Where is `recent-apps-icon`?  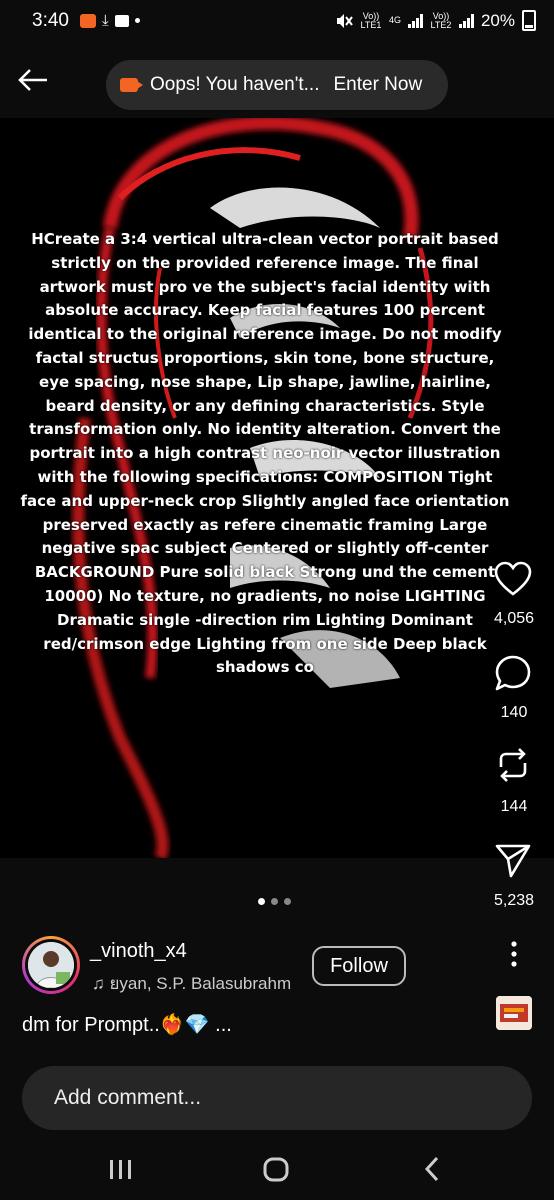 recent-apps-icon is located at coordinates (120, 1169).